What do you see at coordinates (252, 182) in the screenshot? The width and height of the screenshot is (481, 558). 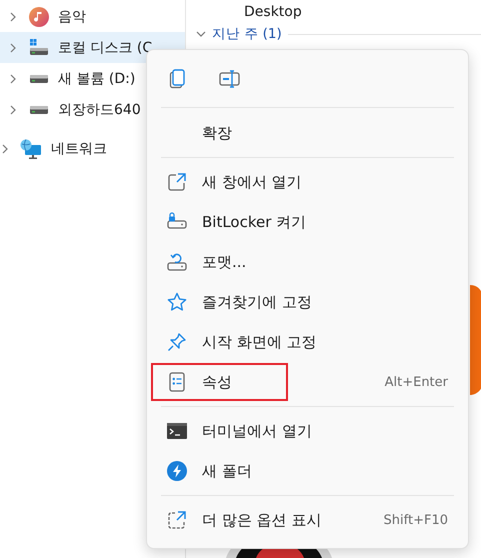 I see `menu-item-label: 새 창에서 열기` at bounding box center [252, 182].